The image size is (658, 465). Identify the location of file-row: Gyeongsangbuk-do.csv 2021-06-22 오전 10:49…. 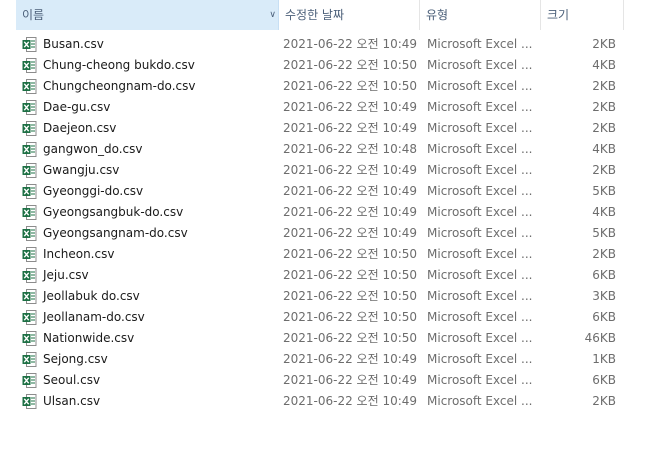
(314, 212).